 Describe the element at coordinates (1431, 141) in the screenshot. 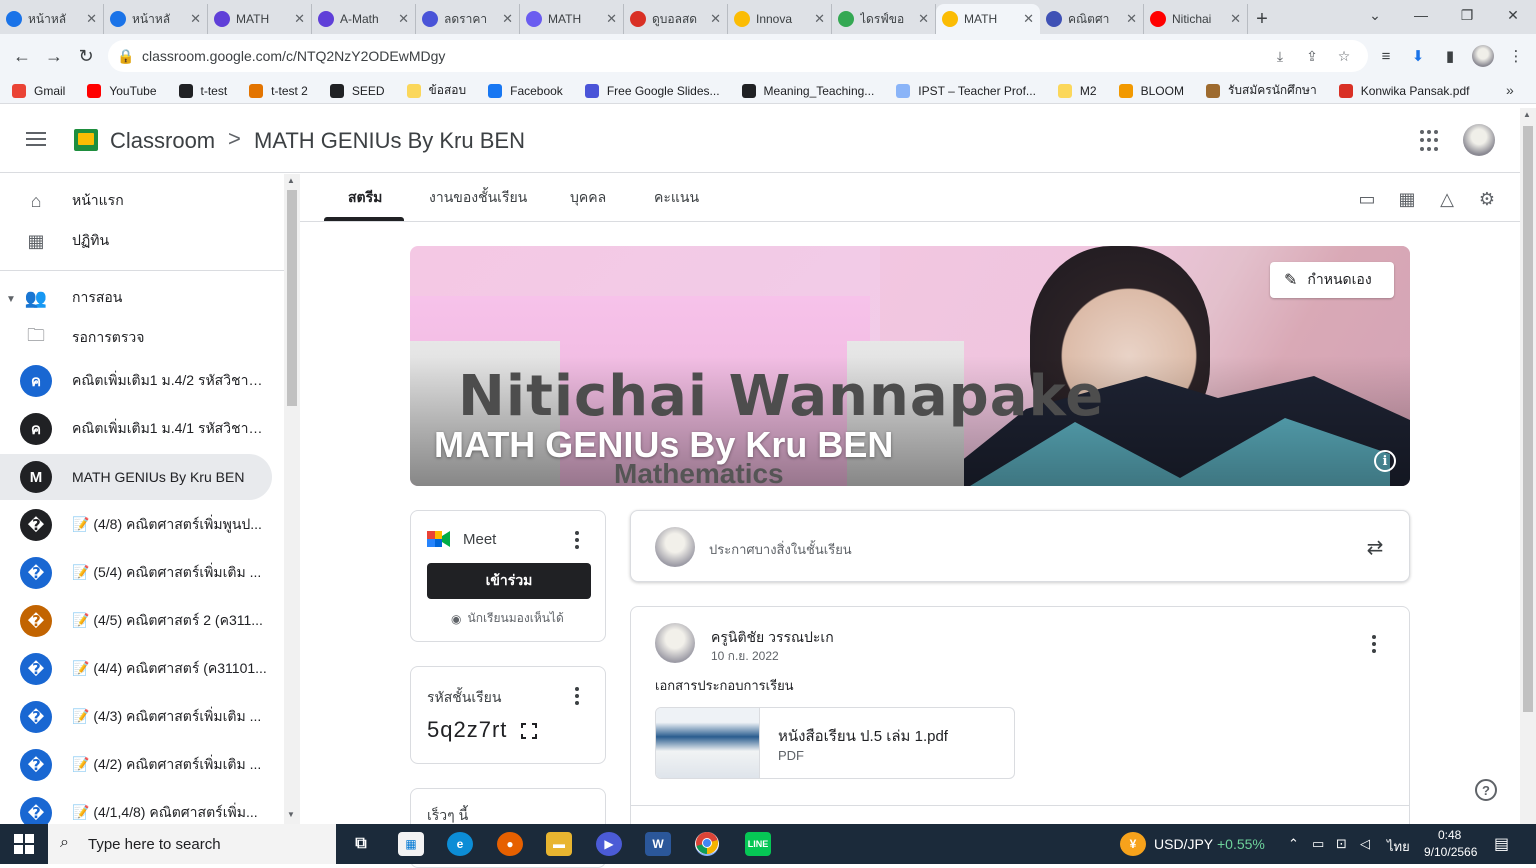

I see `google-apps-icon` at that location.